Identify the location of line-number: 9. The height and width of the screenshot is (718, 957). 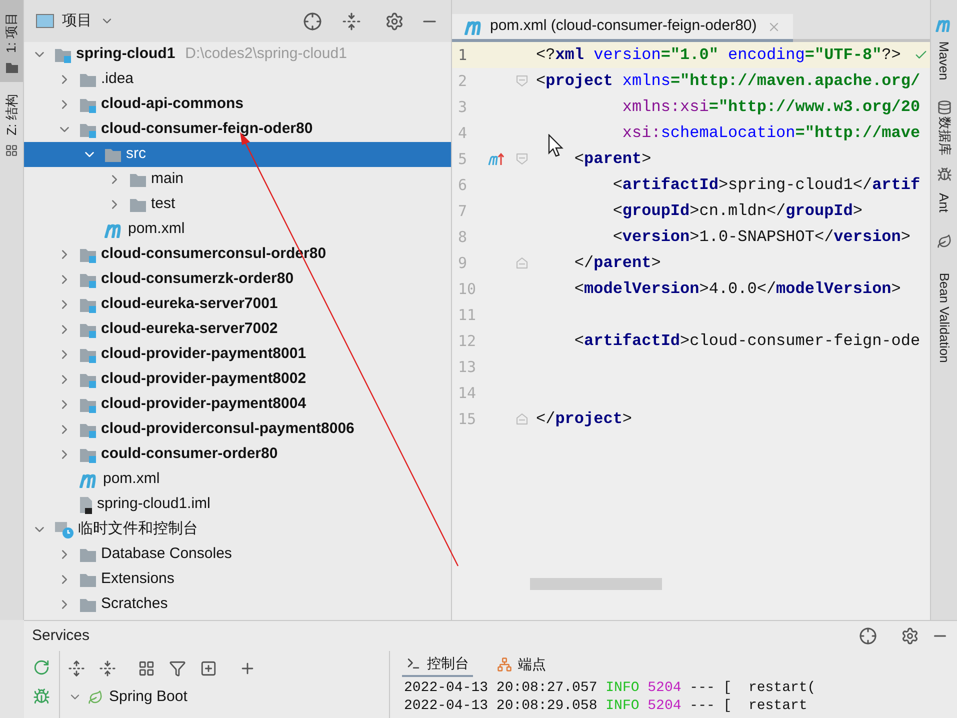
(462, 263).